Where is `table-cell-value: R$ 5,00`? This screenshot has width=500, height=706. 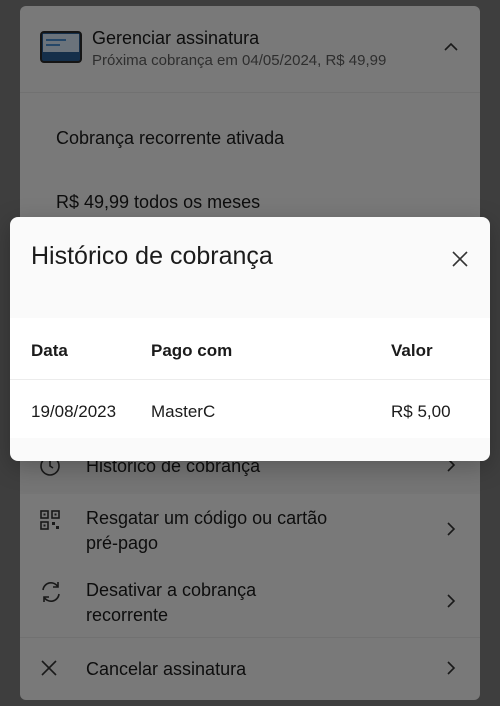 table-cell-value: R$ 5,00 is located at coordinates (421, 411).